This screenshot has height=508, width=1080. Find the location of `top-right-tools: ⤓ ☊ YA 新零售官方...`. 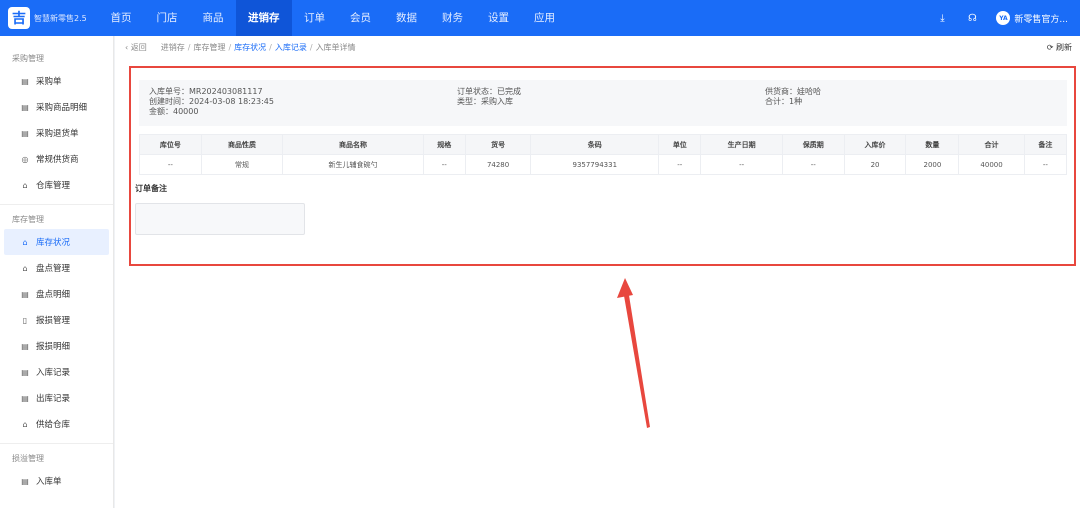

top-right-tools: ⤓ ☊ YA 新零售官方... is located at coordinates (1008, 18).